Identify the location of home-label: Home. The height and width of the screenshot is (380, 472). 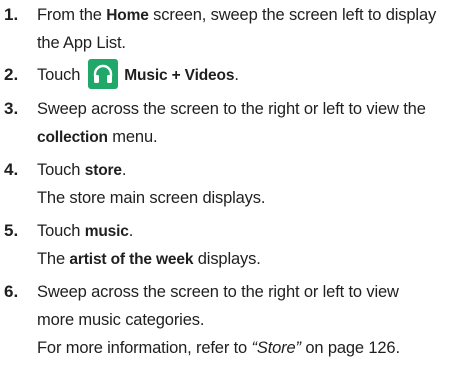
(127, 15).